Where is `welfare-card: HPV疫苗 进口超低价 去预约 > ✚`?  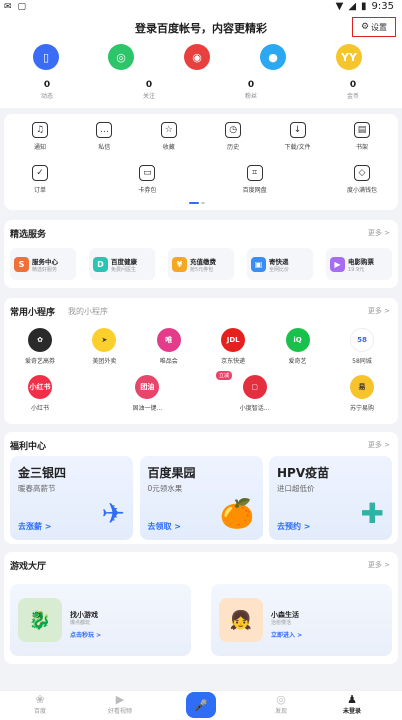
welfare-card: HPV疫苗 进口超低价 去预约 > ✚ is located at coordinates (330, 498).